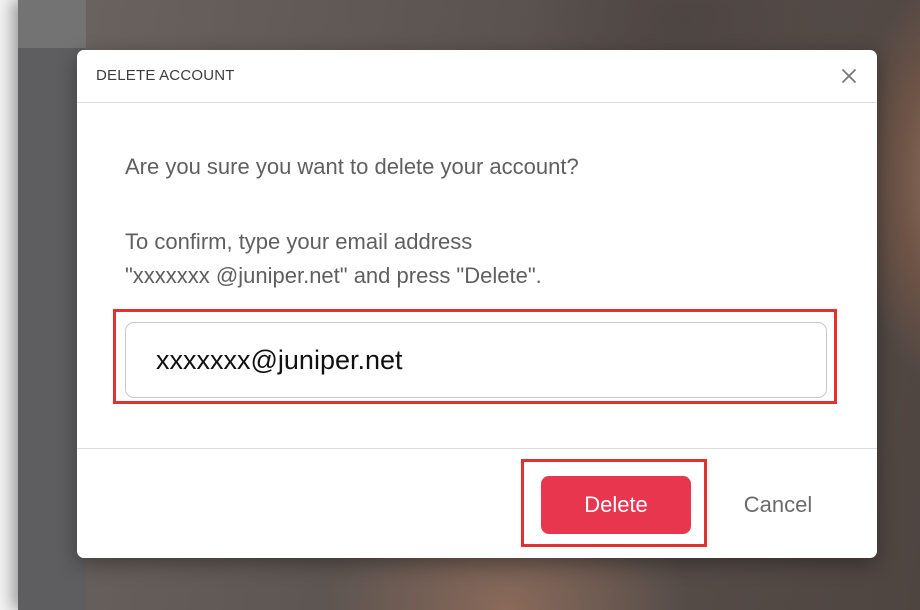  What do you see at coordinates (616, 505) in the screenshot?
I see `delete-button: Delete` at bounding box center [616, 505].